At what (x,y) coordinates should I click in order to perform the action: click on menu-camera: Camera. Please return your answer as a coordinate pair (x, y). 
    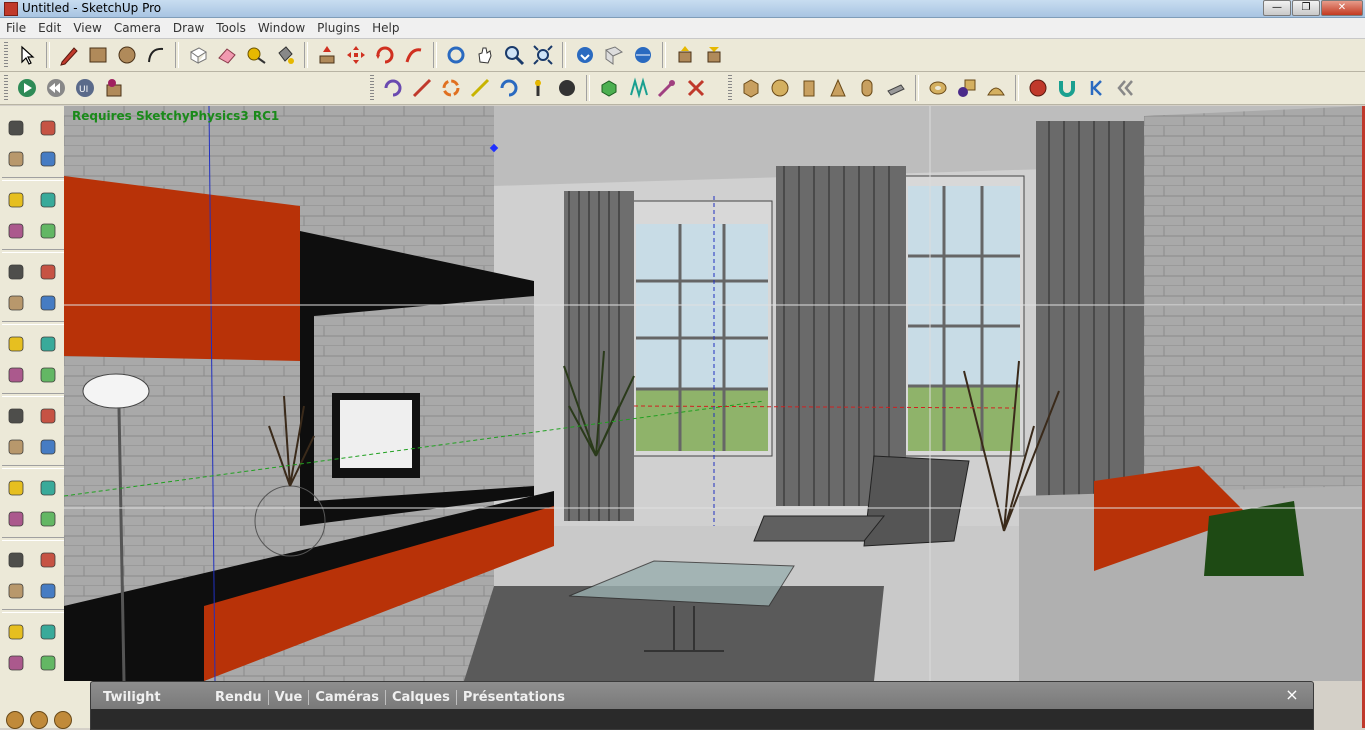
    Looking at the image, I should click on (137, 28).